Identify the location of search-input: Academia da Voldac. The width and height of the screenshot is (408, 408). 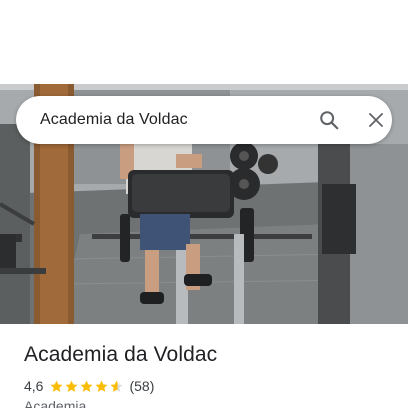
(114, 120).